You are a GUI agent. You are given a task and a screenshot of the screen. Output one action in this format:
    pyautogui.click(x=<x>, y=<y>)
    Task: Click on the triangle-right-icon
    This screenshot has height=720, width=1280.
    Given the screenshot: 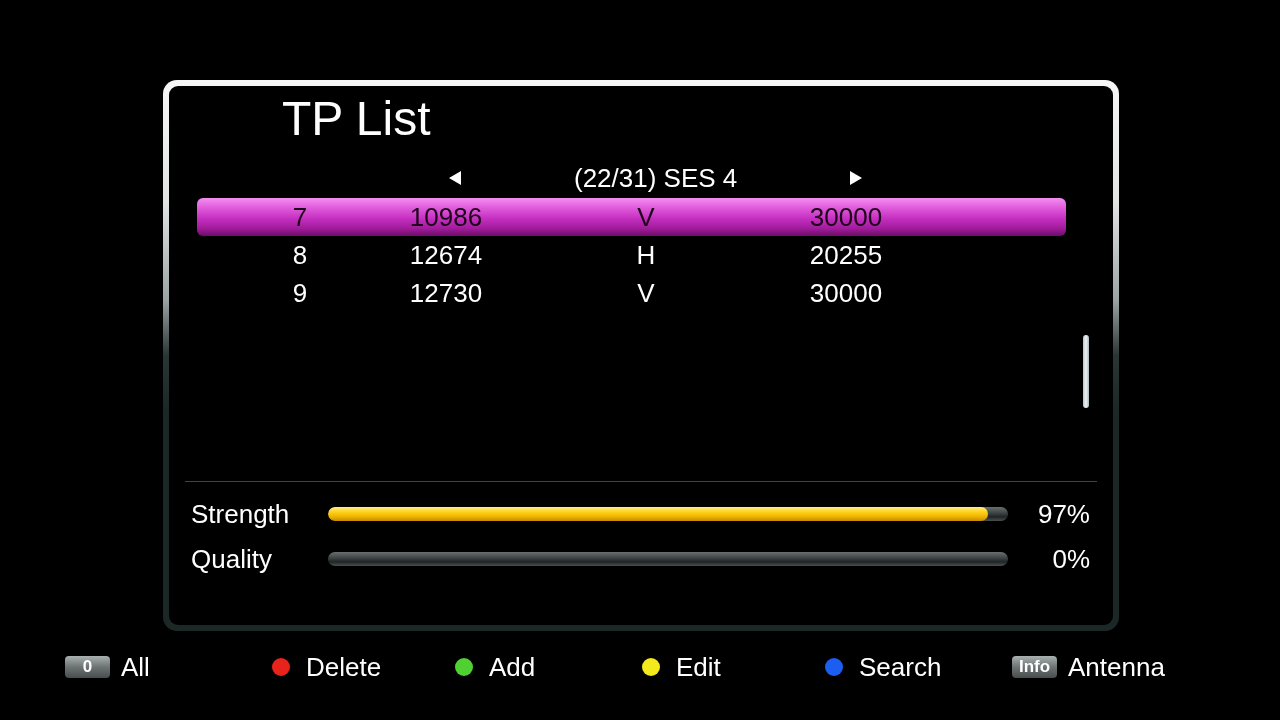 What is the action you would take?
    pyautogui.click(x=856, y=178)
    